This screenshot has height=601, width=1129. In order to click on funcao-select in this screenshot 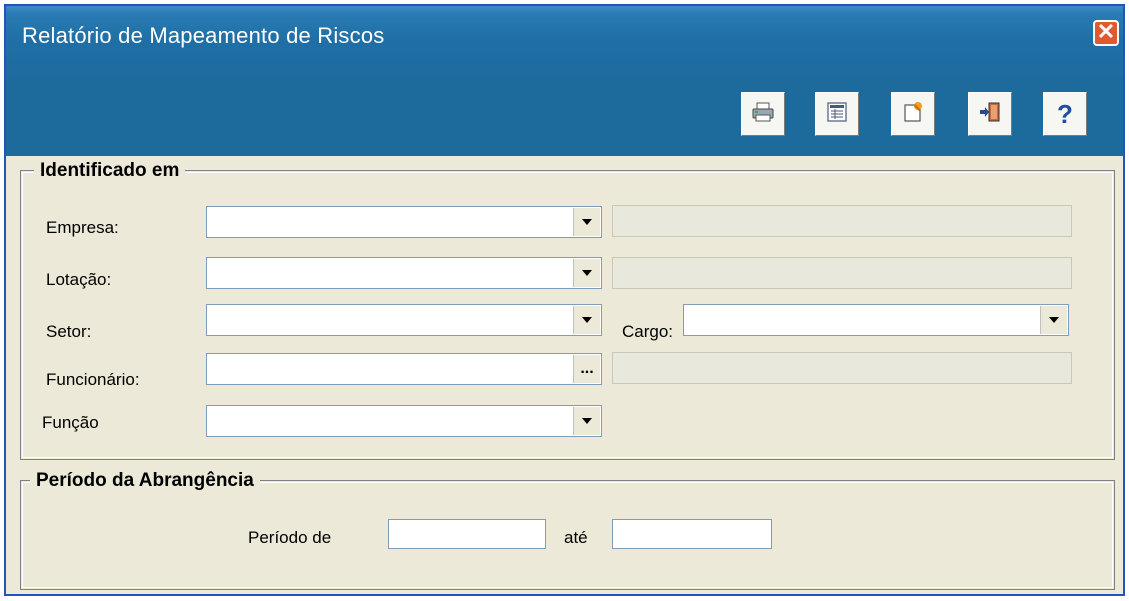, I will do `click(404, 421)`.